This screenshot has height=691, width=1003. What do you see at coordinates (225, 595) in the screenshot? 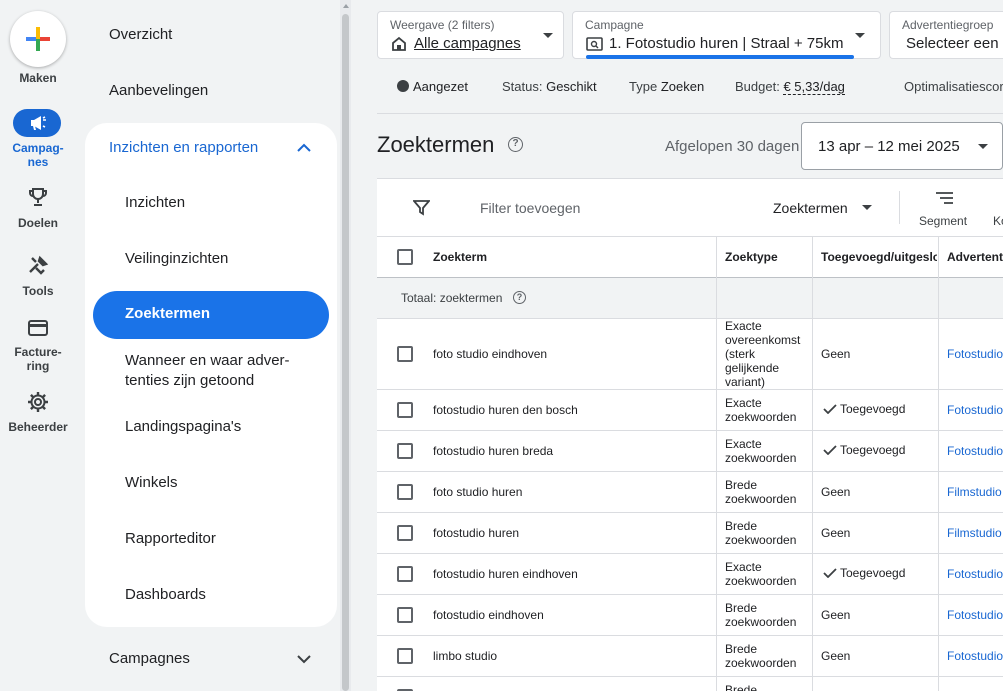
I see `nav-sub-dashboards: Dashboards` at bounding box center [225, 595].